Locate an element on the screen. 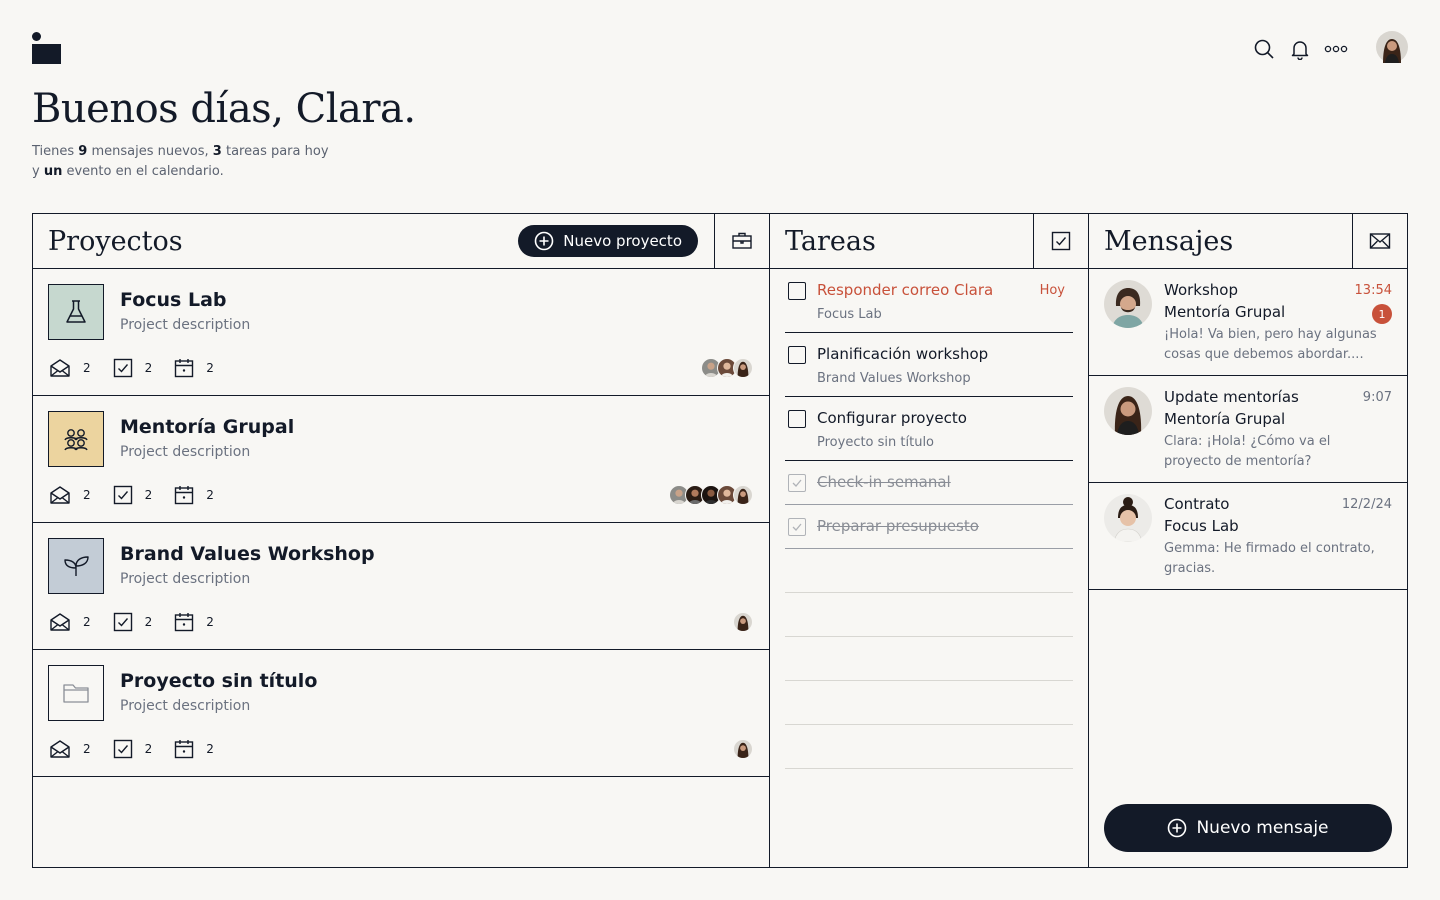 The height and width of the screenshot is (900, 1440). project-name: Brand Values Workshop is located at coordinates (247, 554).